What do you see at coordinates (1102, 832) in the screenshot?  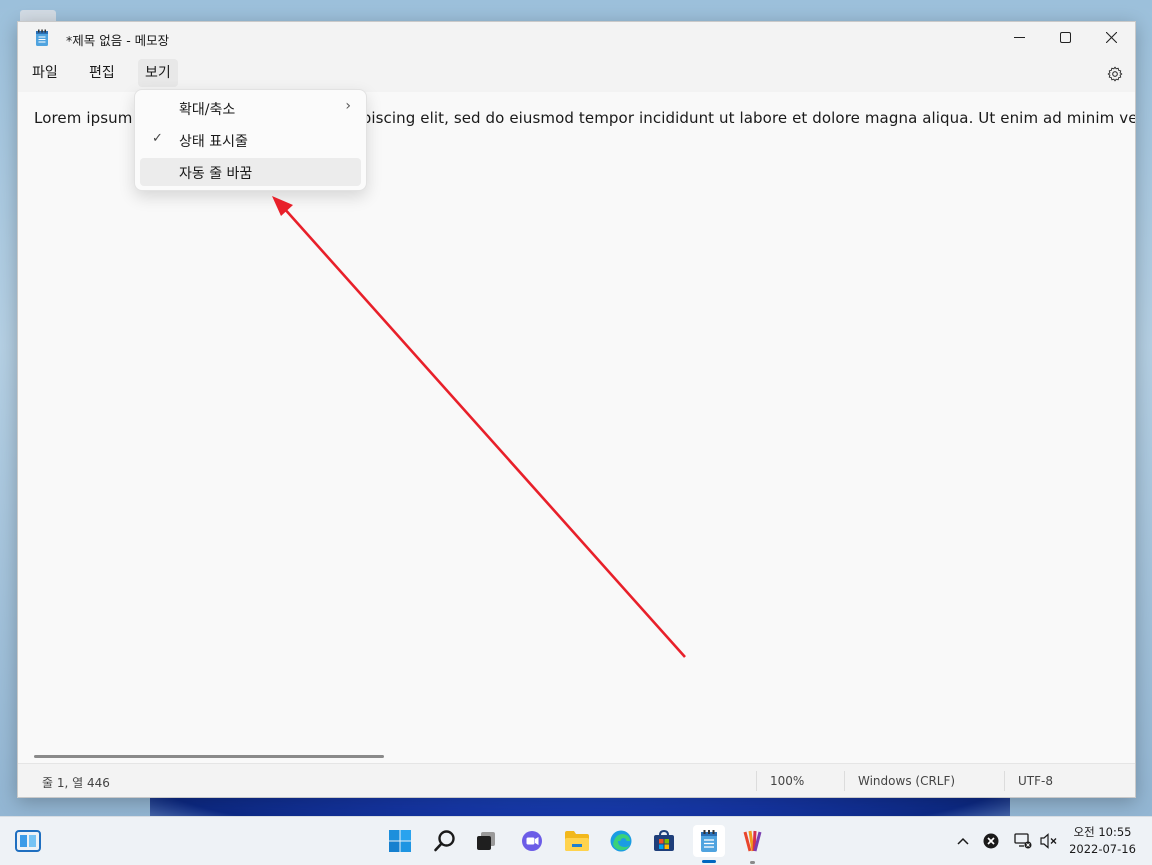 I see `clock-time: 오전 10:55` at bounding box center [1102, 832].